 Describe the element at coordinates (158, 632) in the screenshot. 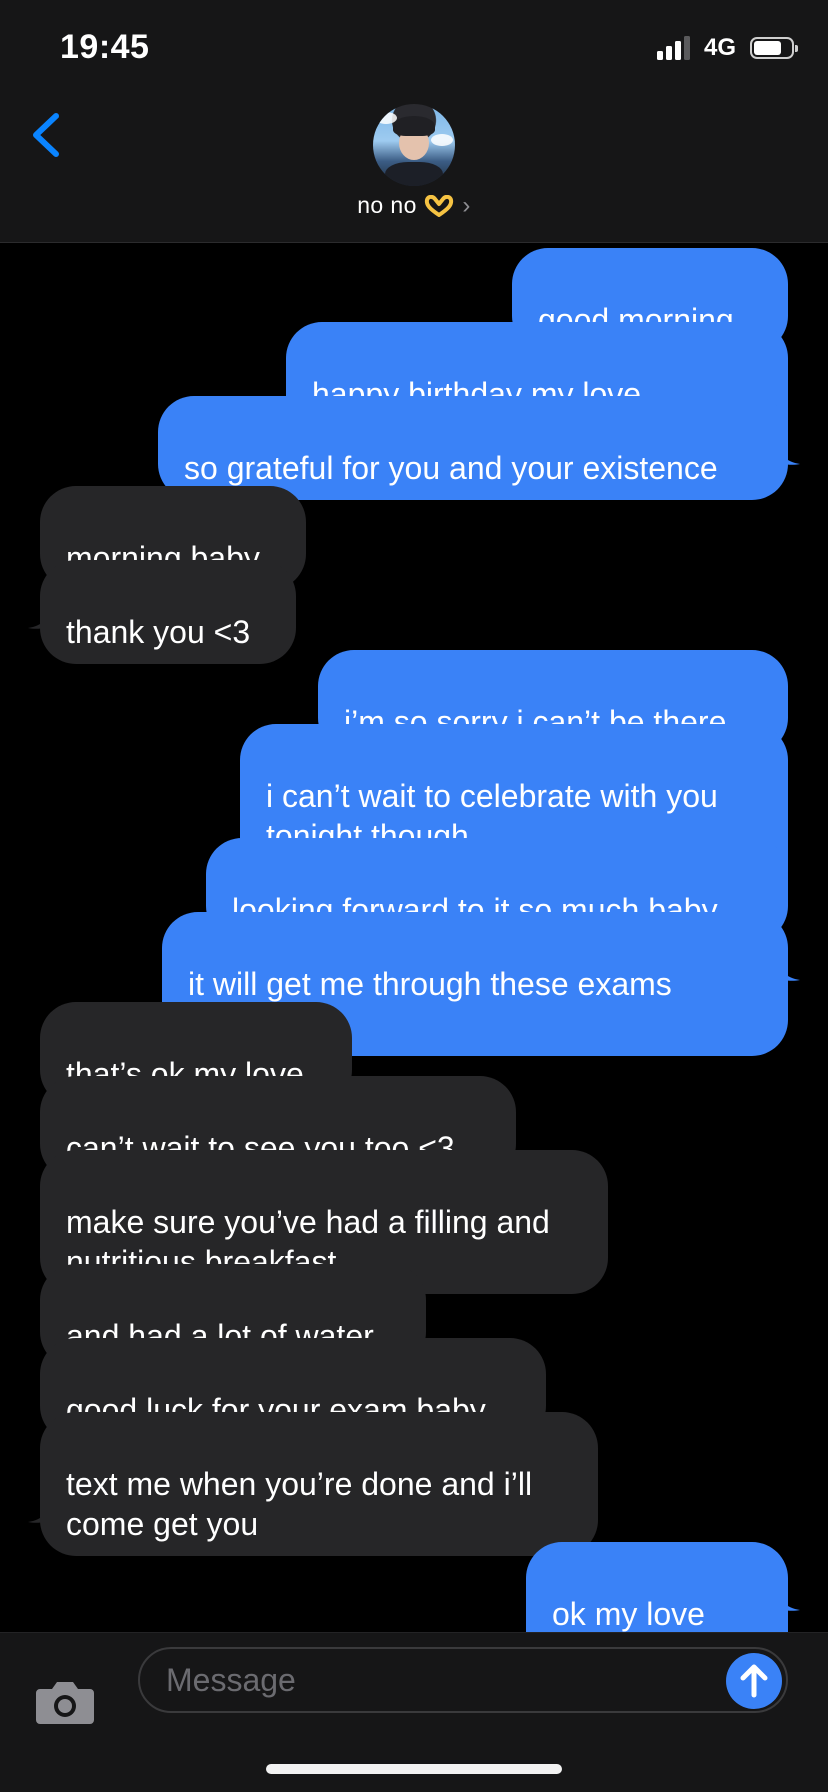

I see `message-text: thank you <3` at that location.